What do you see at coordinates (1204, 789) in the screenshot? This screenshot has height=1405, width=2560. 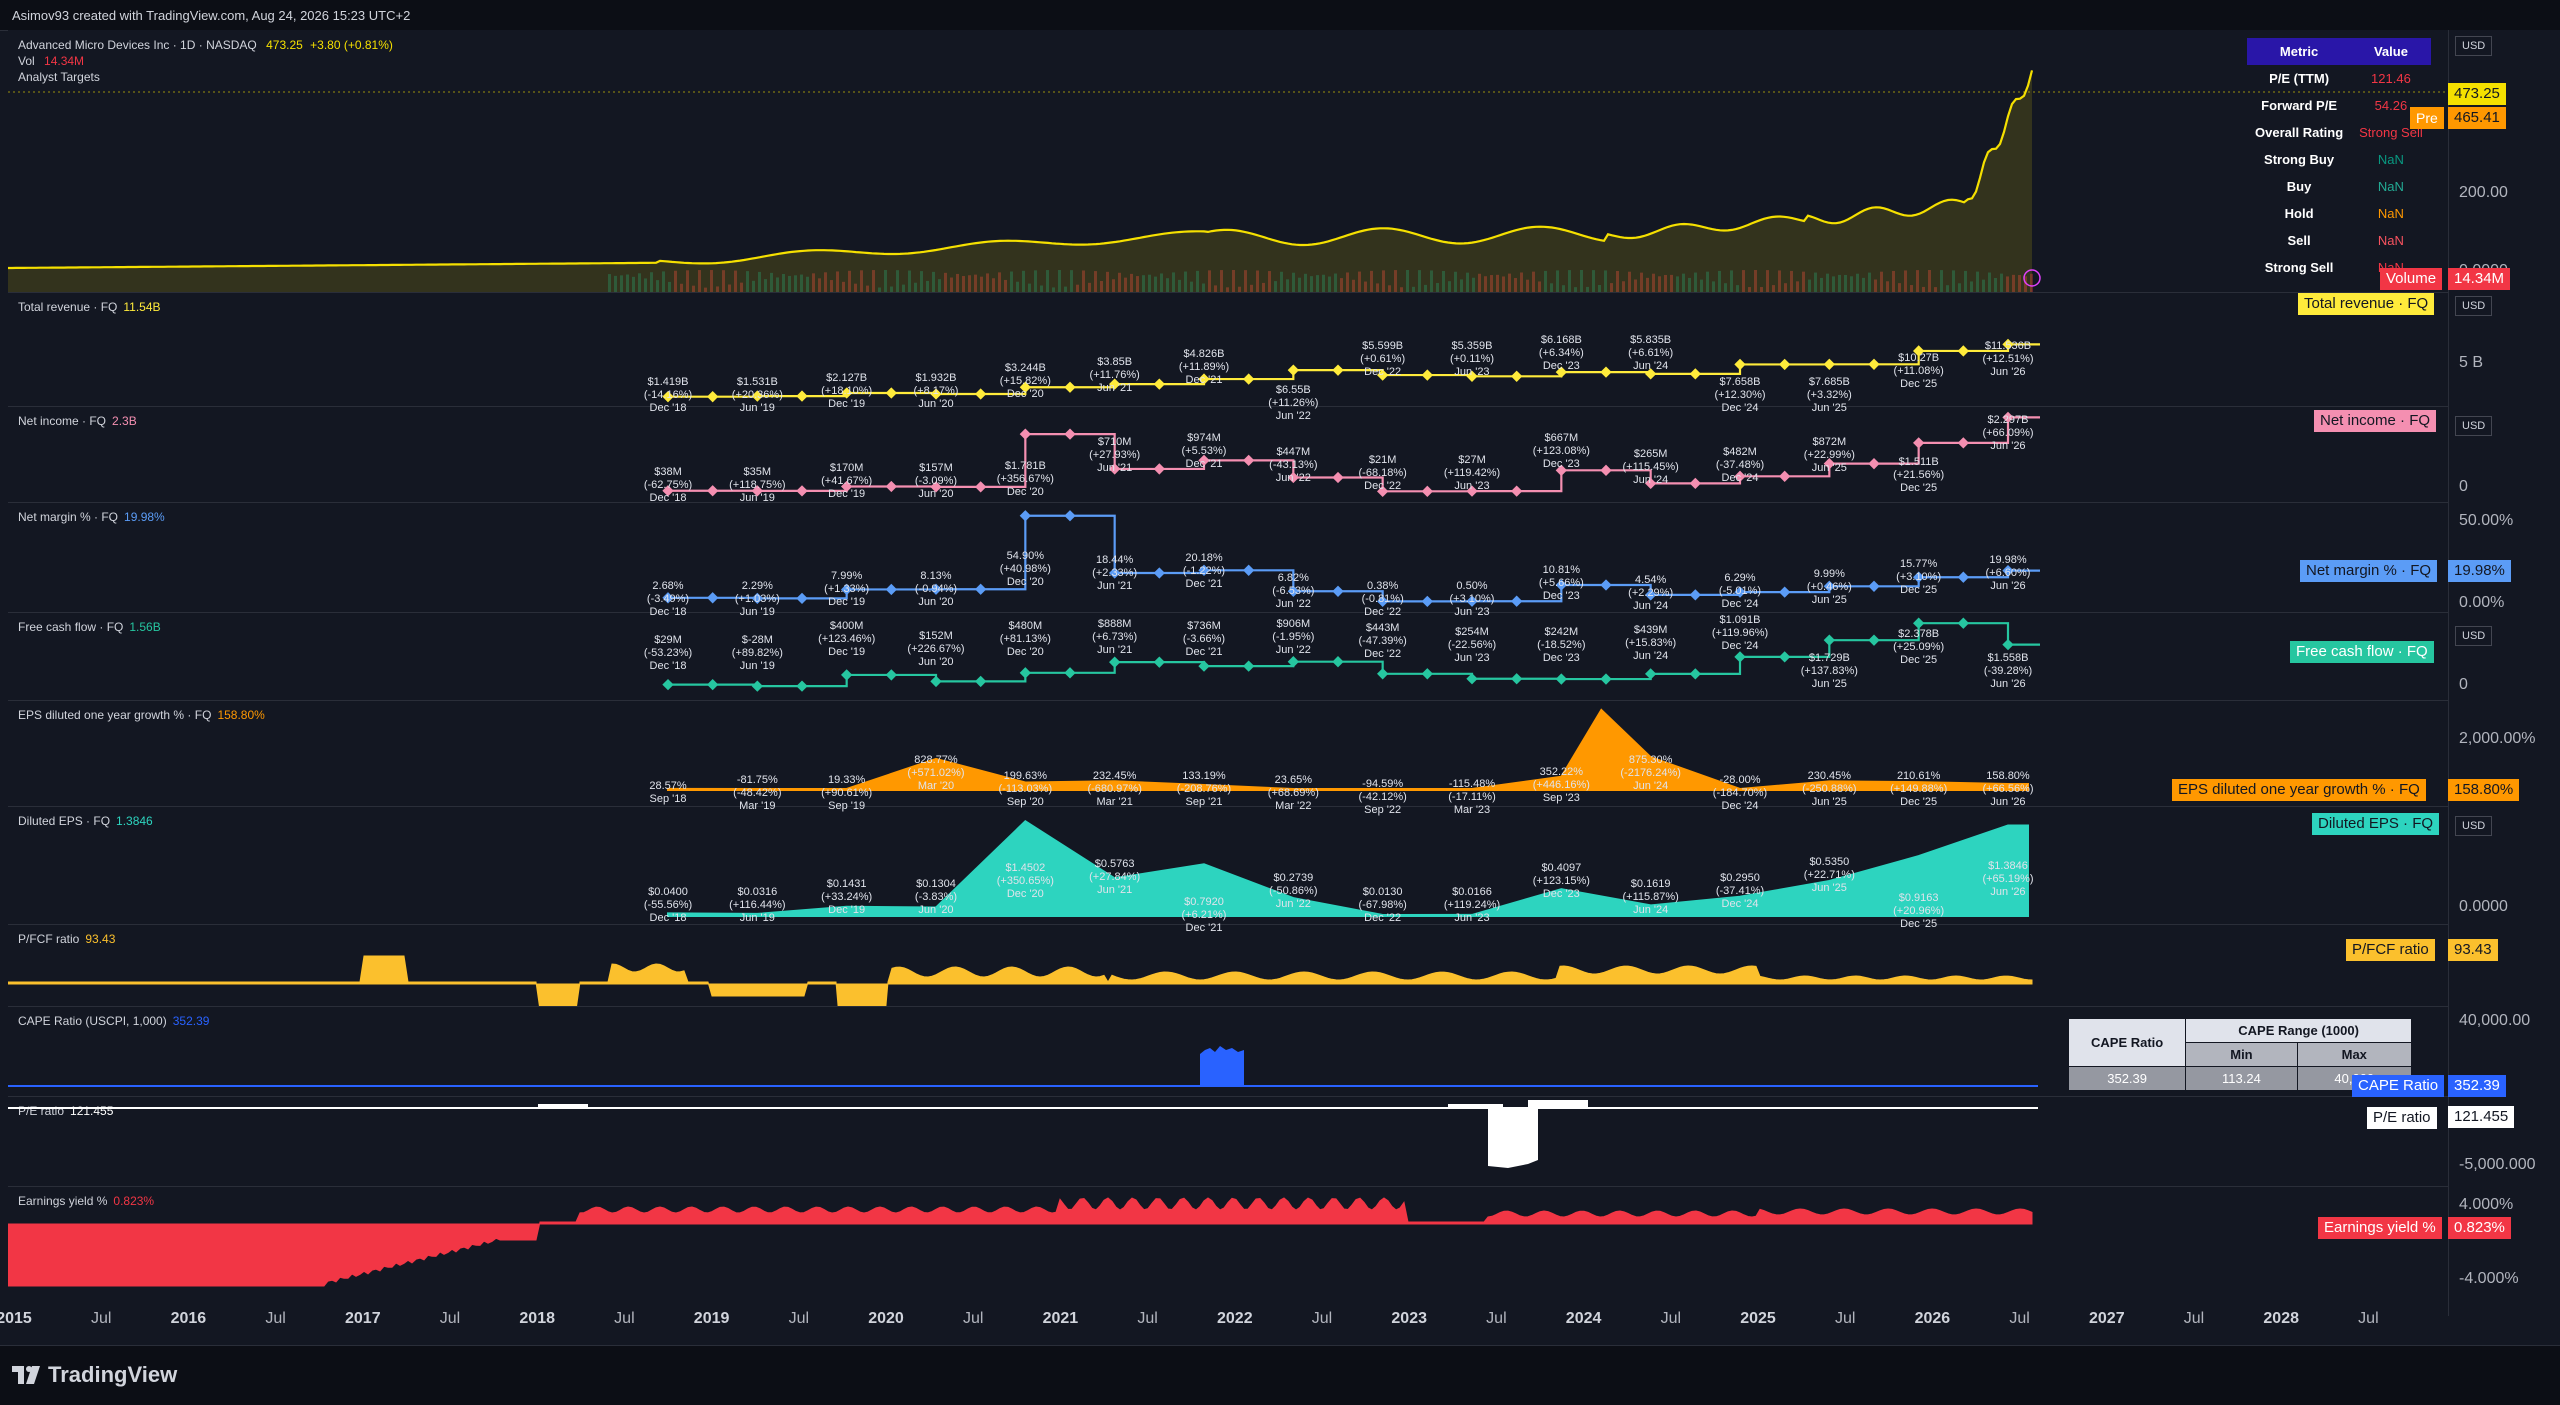 I see `data-label-line: (-208.76%)` at bounding box center [1204, 789].